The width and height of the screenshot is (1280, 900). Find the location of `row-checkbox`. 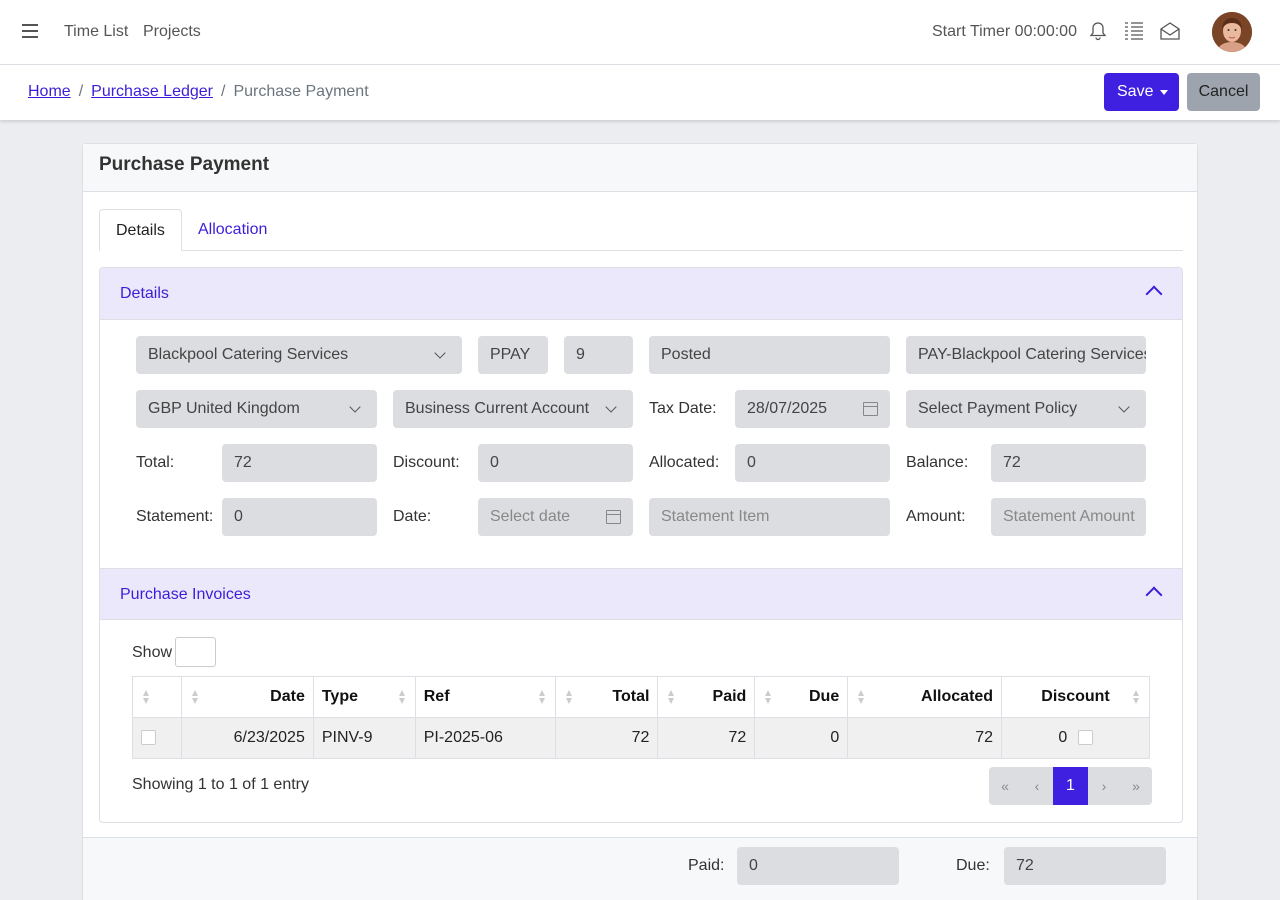

row-checkbox is located at coordinates (148, 738).